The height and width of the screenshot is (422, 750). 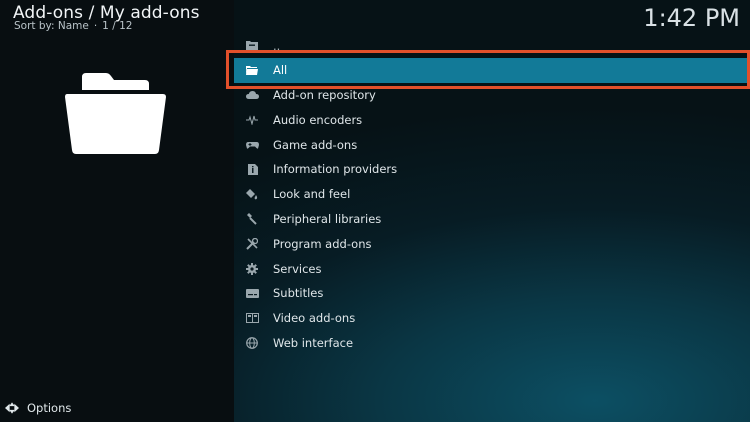 I want to click on sort-label: Sort by: Name, so click(x=51, y=26).